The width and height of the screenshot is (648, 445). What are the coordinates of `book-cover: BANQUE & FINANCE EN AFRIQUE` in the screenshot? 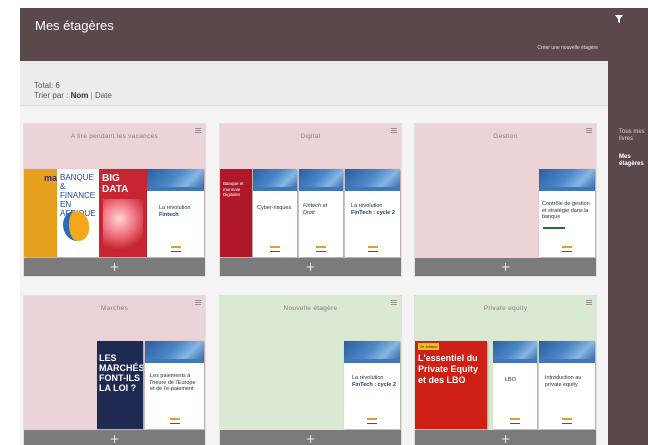 It's located at (78, 213).